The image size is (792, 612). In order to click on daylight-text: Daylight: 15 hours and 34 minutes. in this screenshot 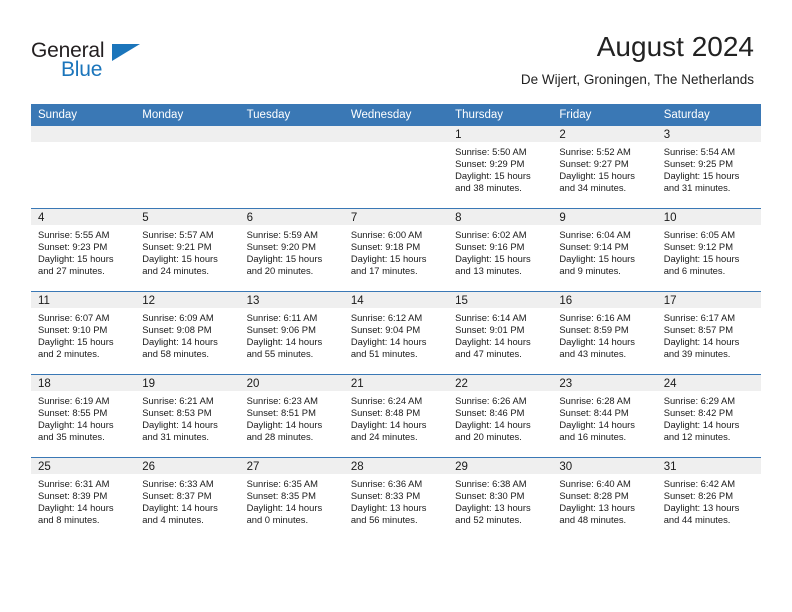, I will do `click(597, 182)`.